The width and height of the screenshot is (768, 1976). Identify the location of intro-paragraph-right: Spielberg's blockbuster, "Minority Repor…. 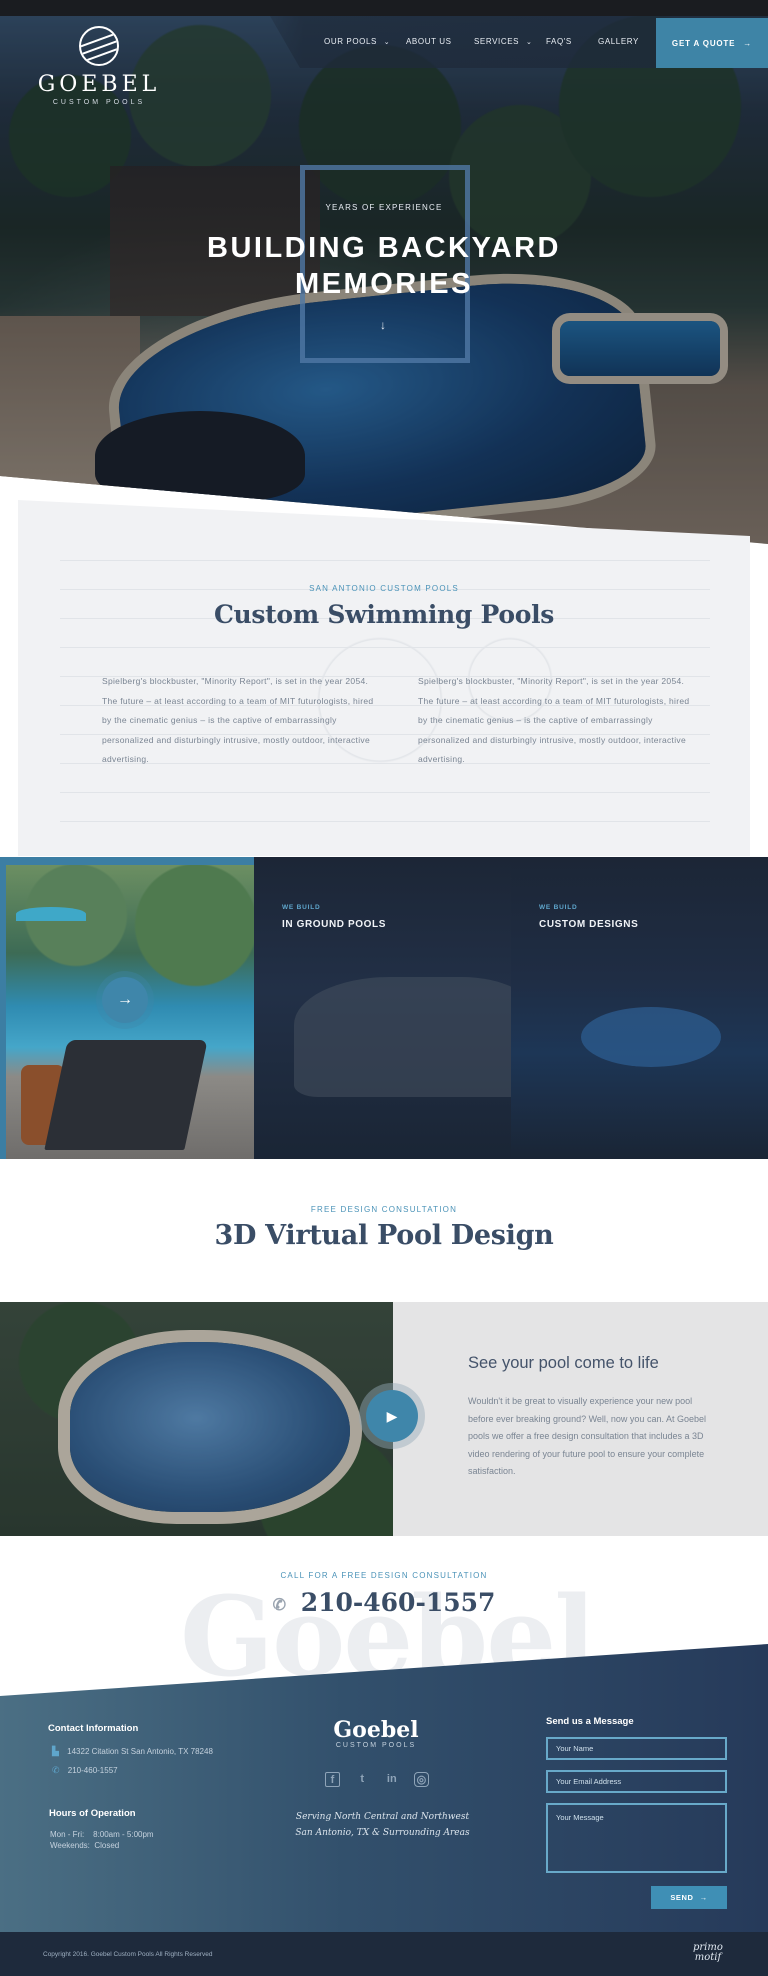
(554, 720).